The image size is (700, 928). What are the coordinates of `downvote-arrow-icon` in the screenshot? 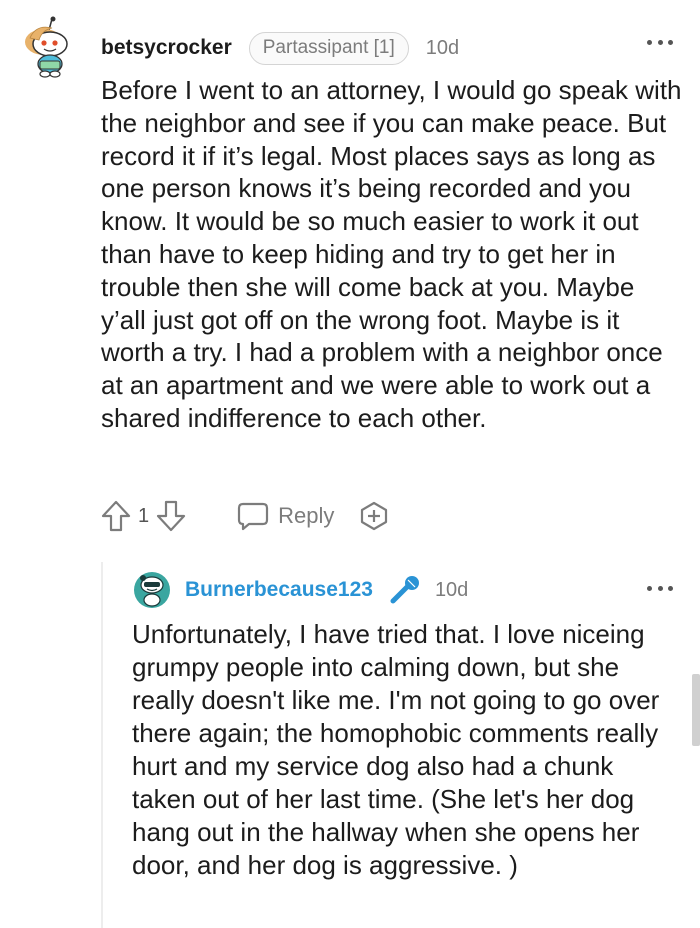 It's located at (171, 516).